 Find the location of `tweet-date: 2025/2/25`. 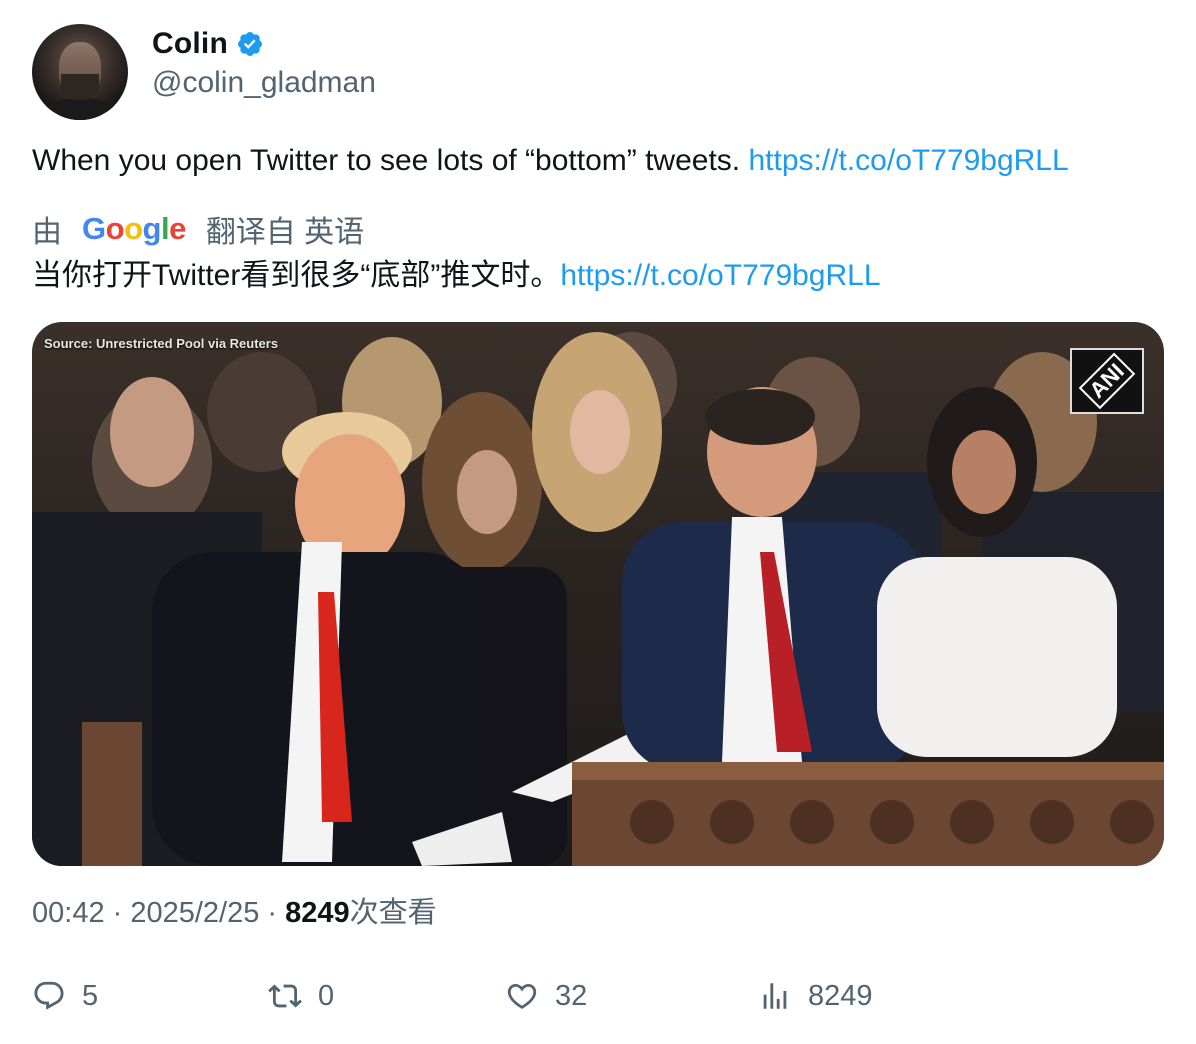

tweet-date: 2025/2/25 is located at coordinates (194, 913).